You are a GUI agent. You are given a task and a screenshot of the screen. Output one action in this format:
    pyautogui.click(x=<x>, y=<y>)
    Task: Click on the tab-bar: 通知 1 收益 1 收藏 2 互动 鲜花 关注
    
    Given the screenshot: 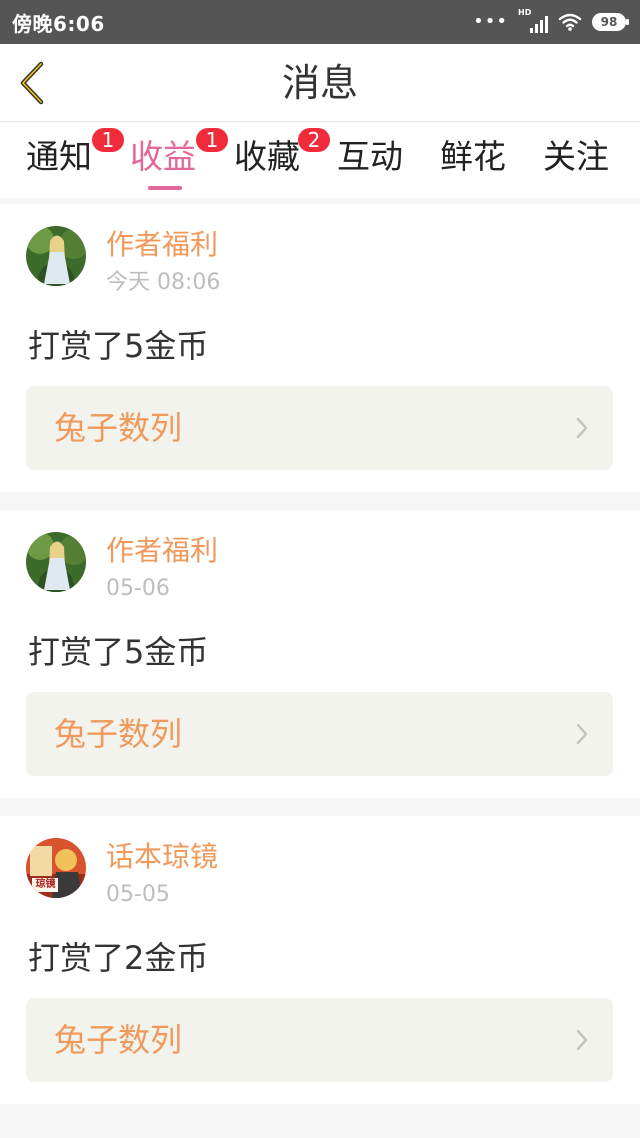 What is the action you would take?
    pyautogui.click(x=320, y=160)
    